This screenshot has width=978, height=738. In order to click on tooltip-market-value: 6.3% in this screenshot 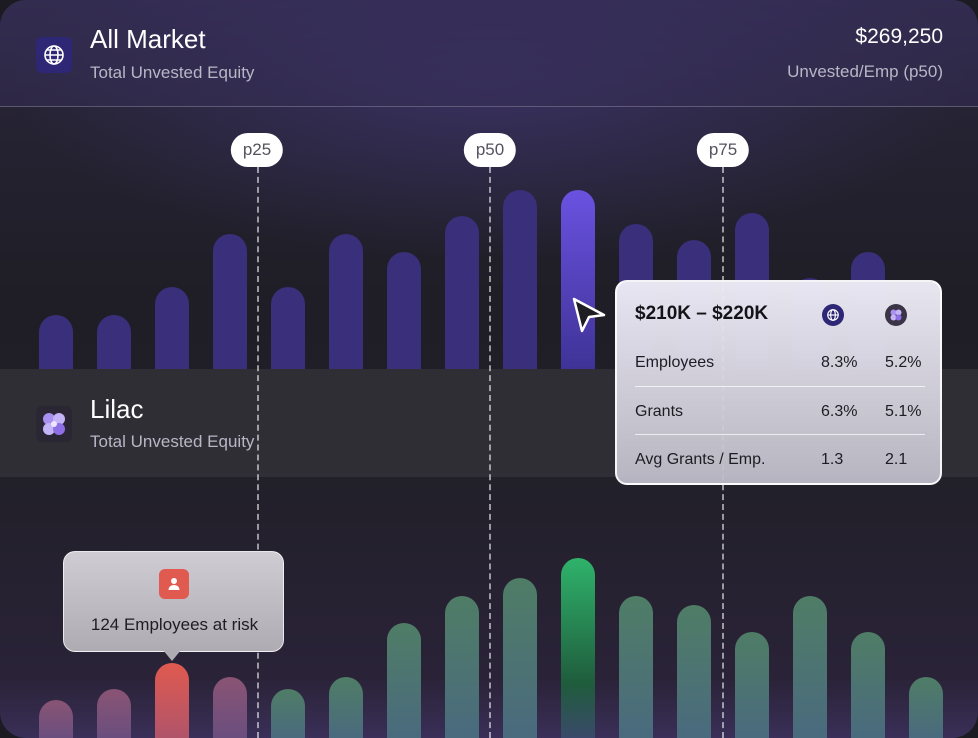, I will do `click(839, 411)`.